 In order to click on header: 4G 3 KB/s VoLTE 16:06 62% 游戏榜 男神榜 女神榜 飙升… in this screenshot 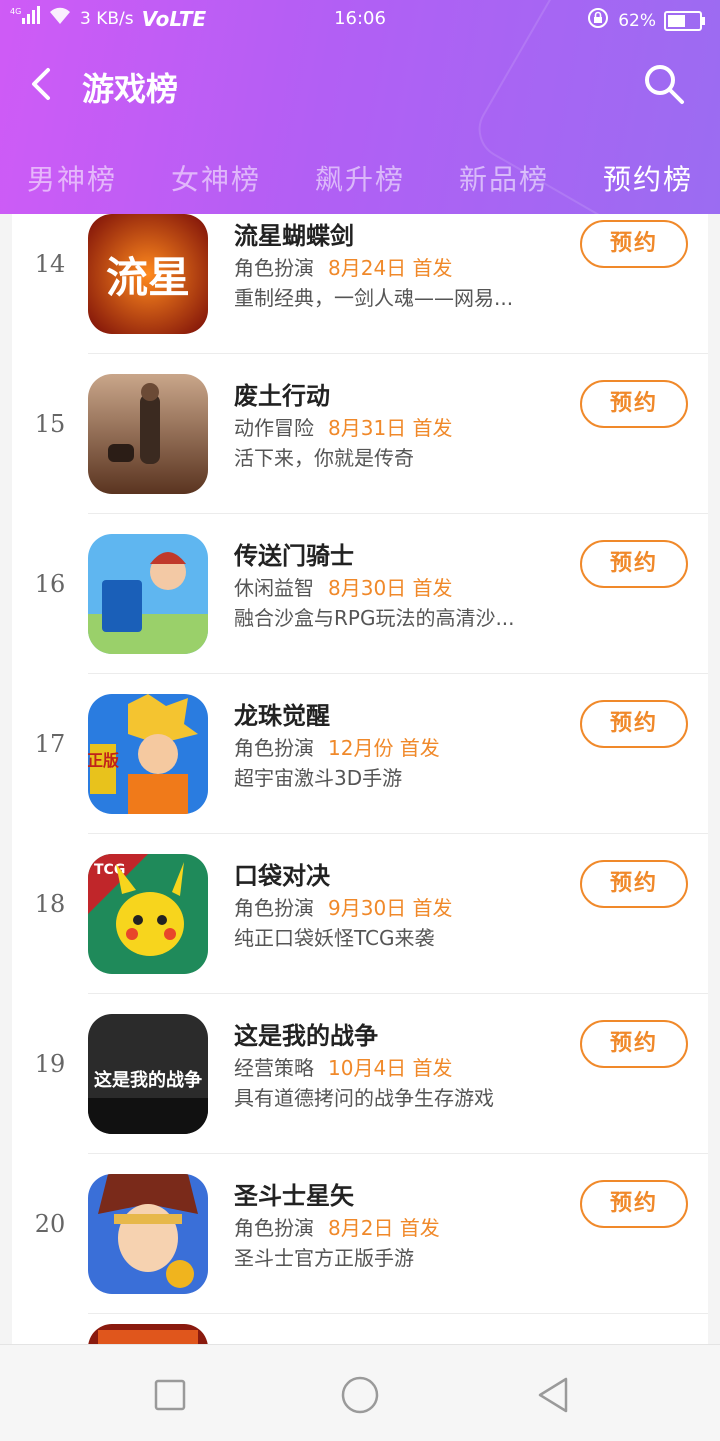, I will do `click(360, 107)`.